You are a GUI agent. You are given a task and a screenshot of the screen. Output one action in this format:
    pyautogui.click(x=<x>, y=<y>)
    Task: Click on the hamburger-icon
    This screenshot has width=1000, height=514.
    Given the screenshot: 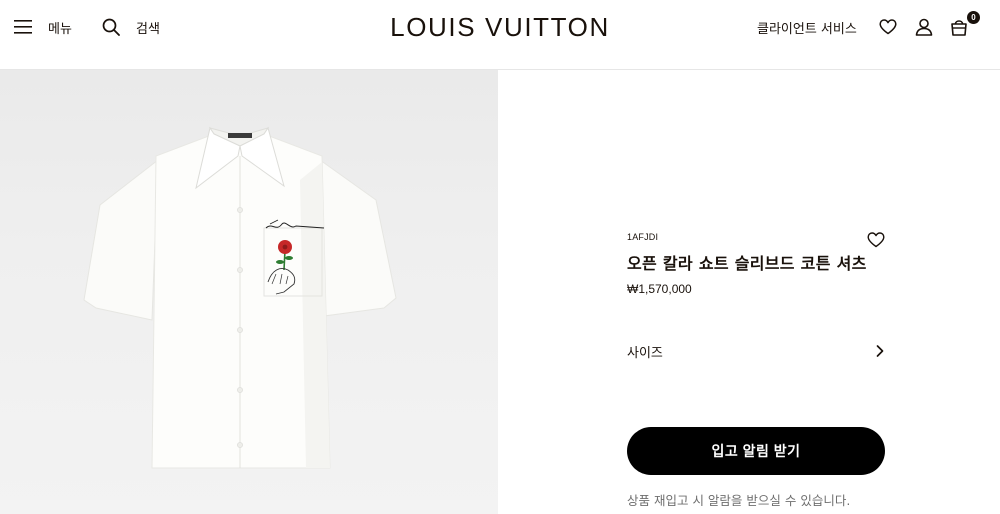 What is the action you would take?
    pyautogui.click(x=23, y=27)
    